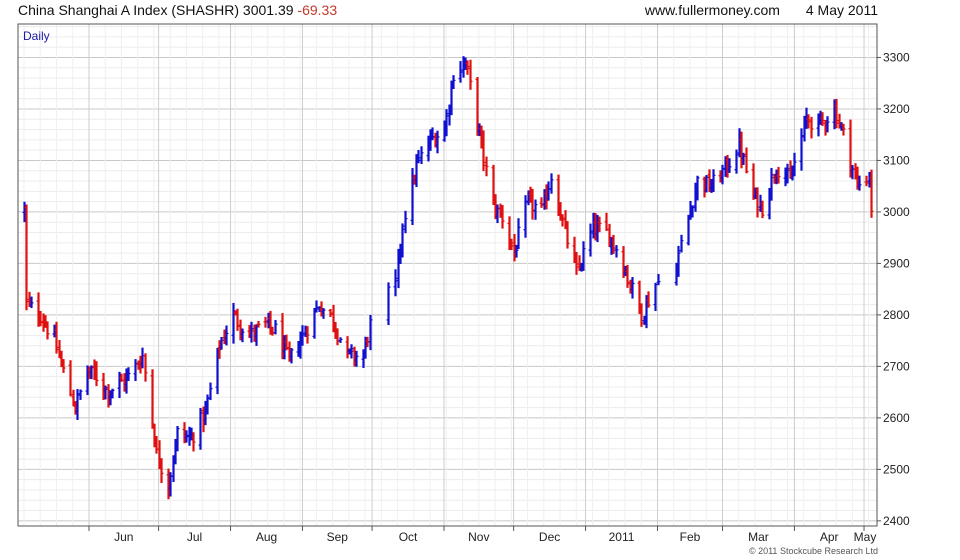  What do you see at coordinates (896, 521) in the screenshot?
I see `y-tick-label: 2400` at bounding box center [896, 521].